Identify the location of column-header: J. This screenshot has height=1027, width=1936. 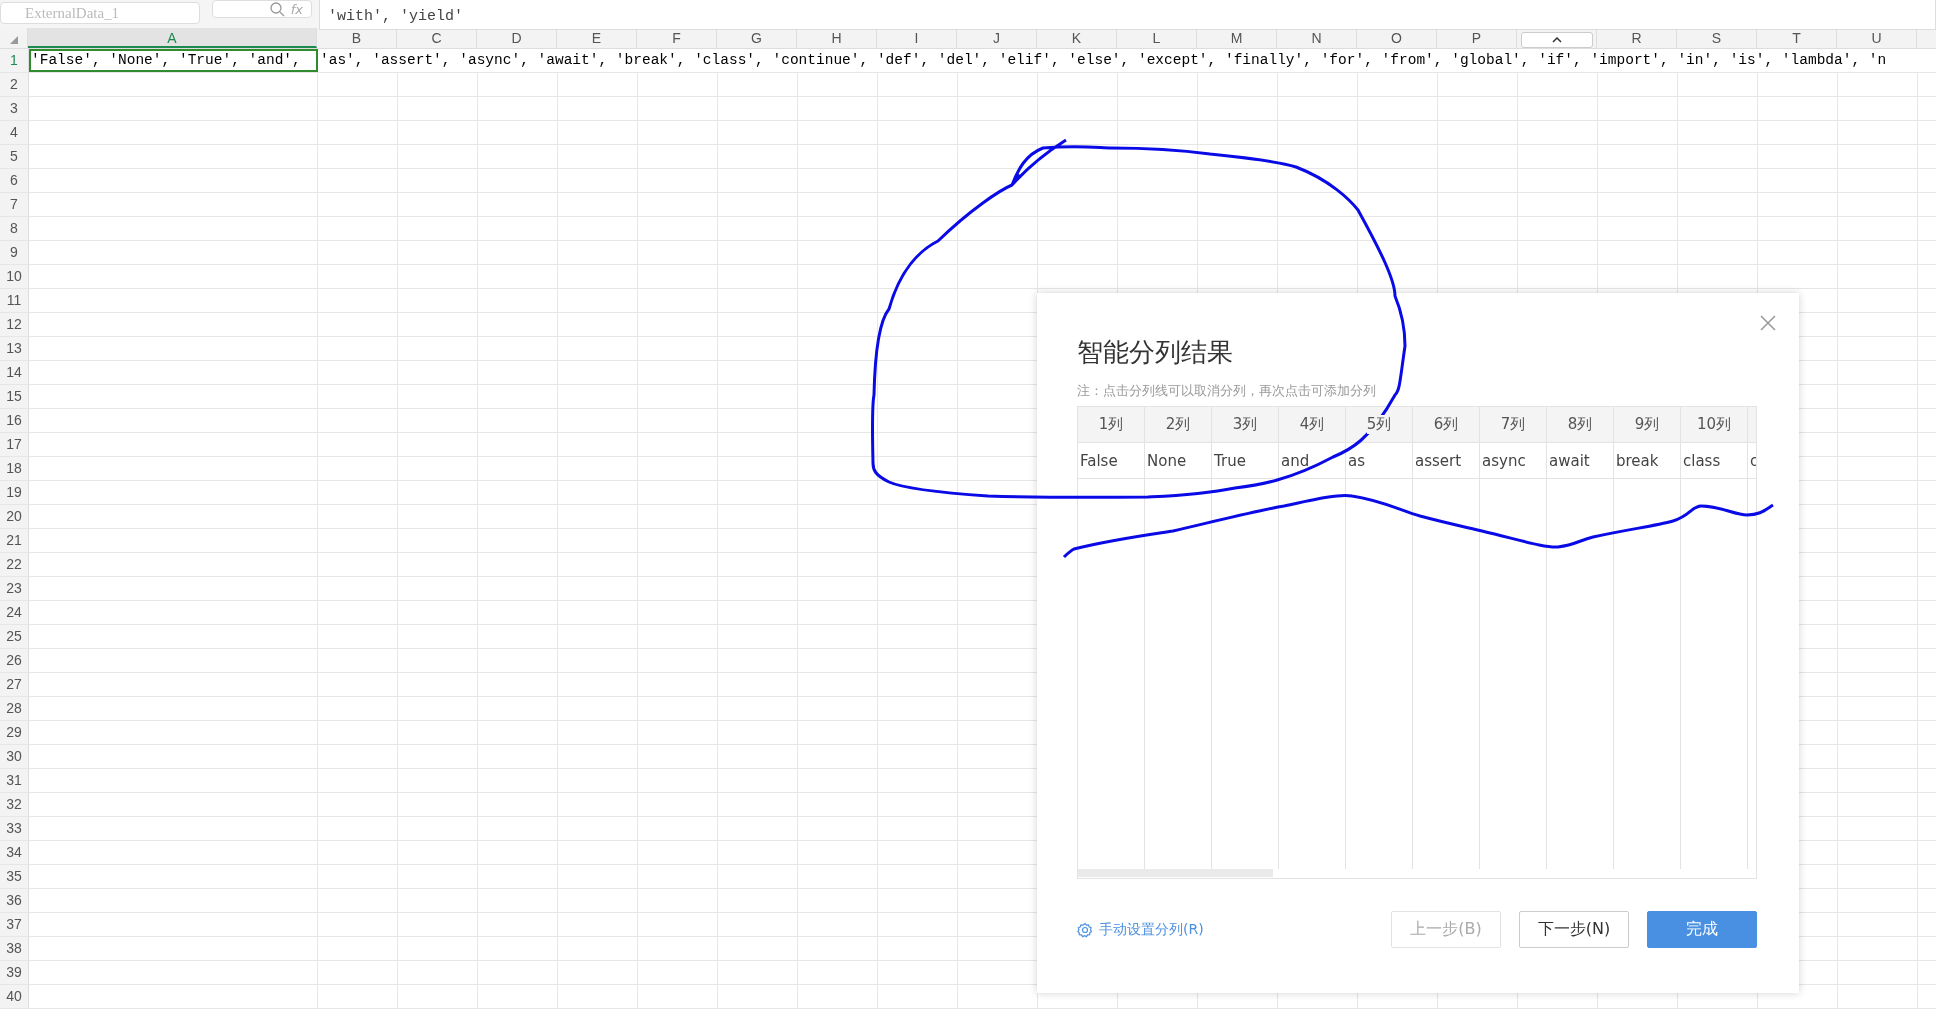
(997, 38).